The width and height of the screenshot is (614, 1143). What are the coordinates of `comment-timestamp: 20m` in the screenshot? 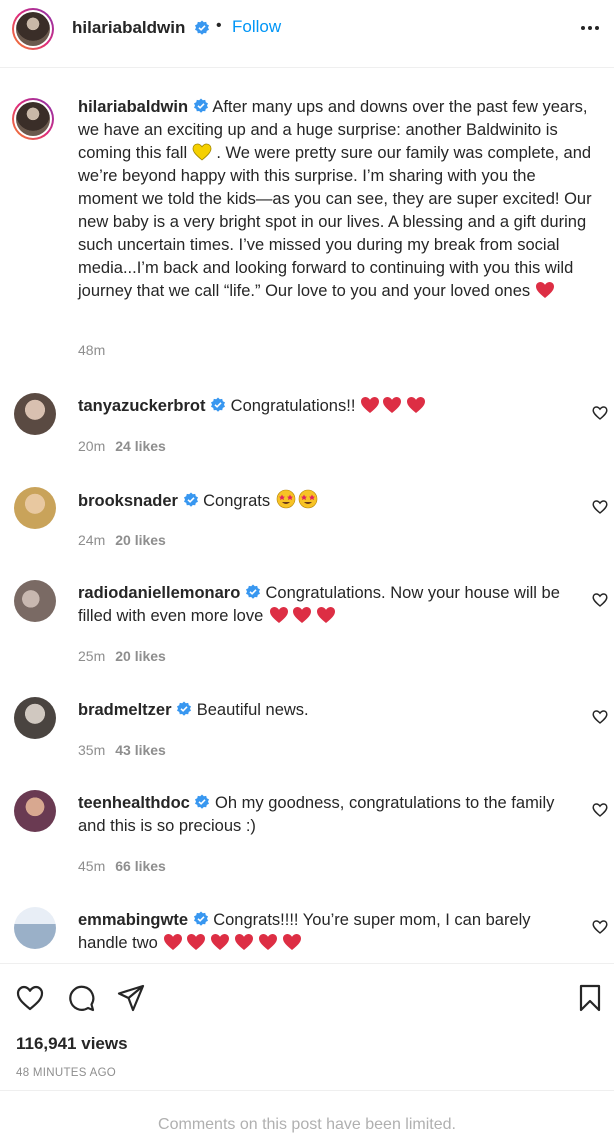 It's located at (92, 446).